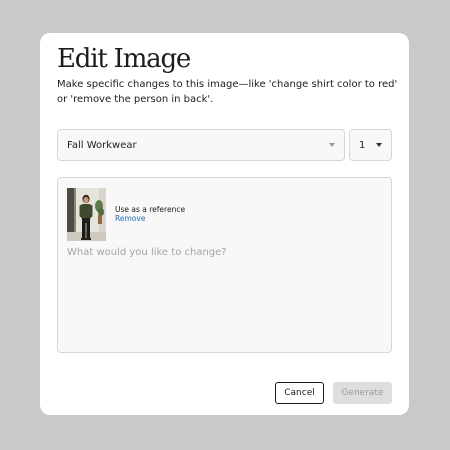  What do you see at coordinates (102, 145) in the screenshot?
I see `collection-select-value: Fall Workwear` at bounding box center [102, 145].